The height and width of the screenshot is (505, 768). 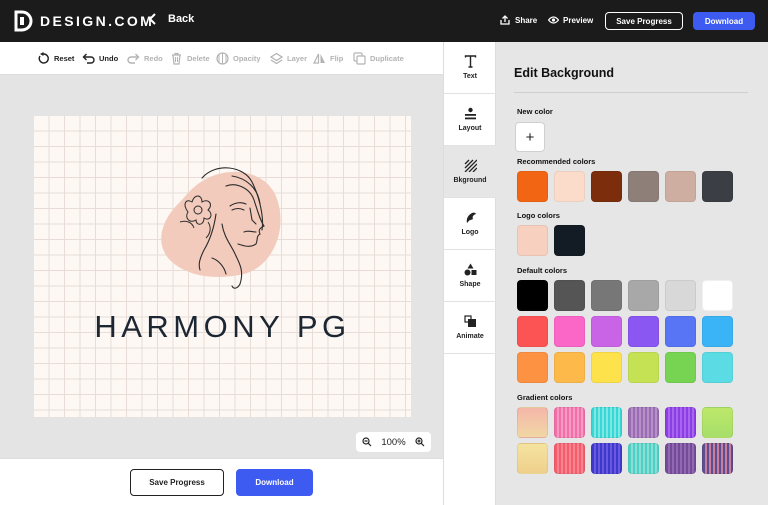 What do you see at coordinates (505, 20) in the screenshot?
I see `share-icon` at bounding box center [505, 20].